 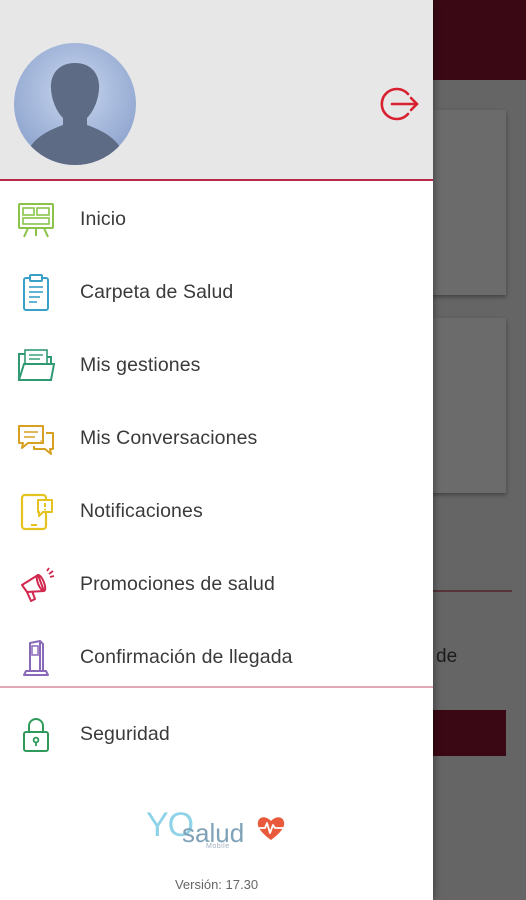 I want to click on app-version: Versión: 17.30, so click(x=216, y=884).